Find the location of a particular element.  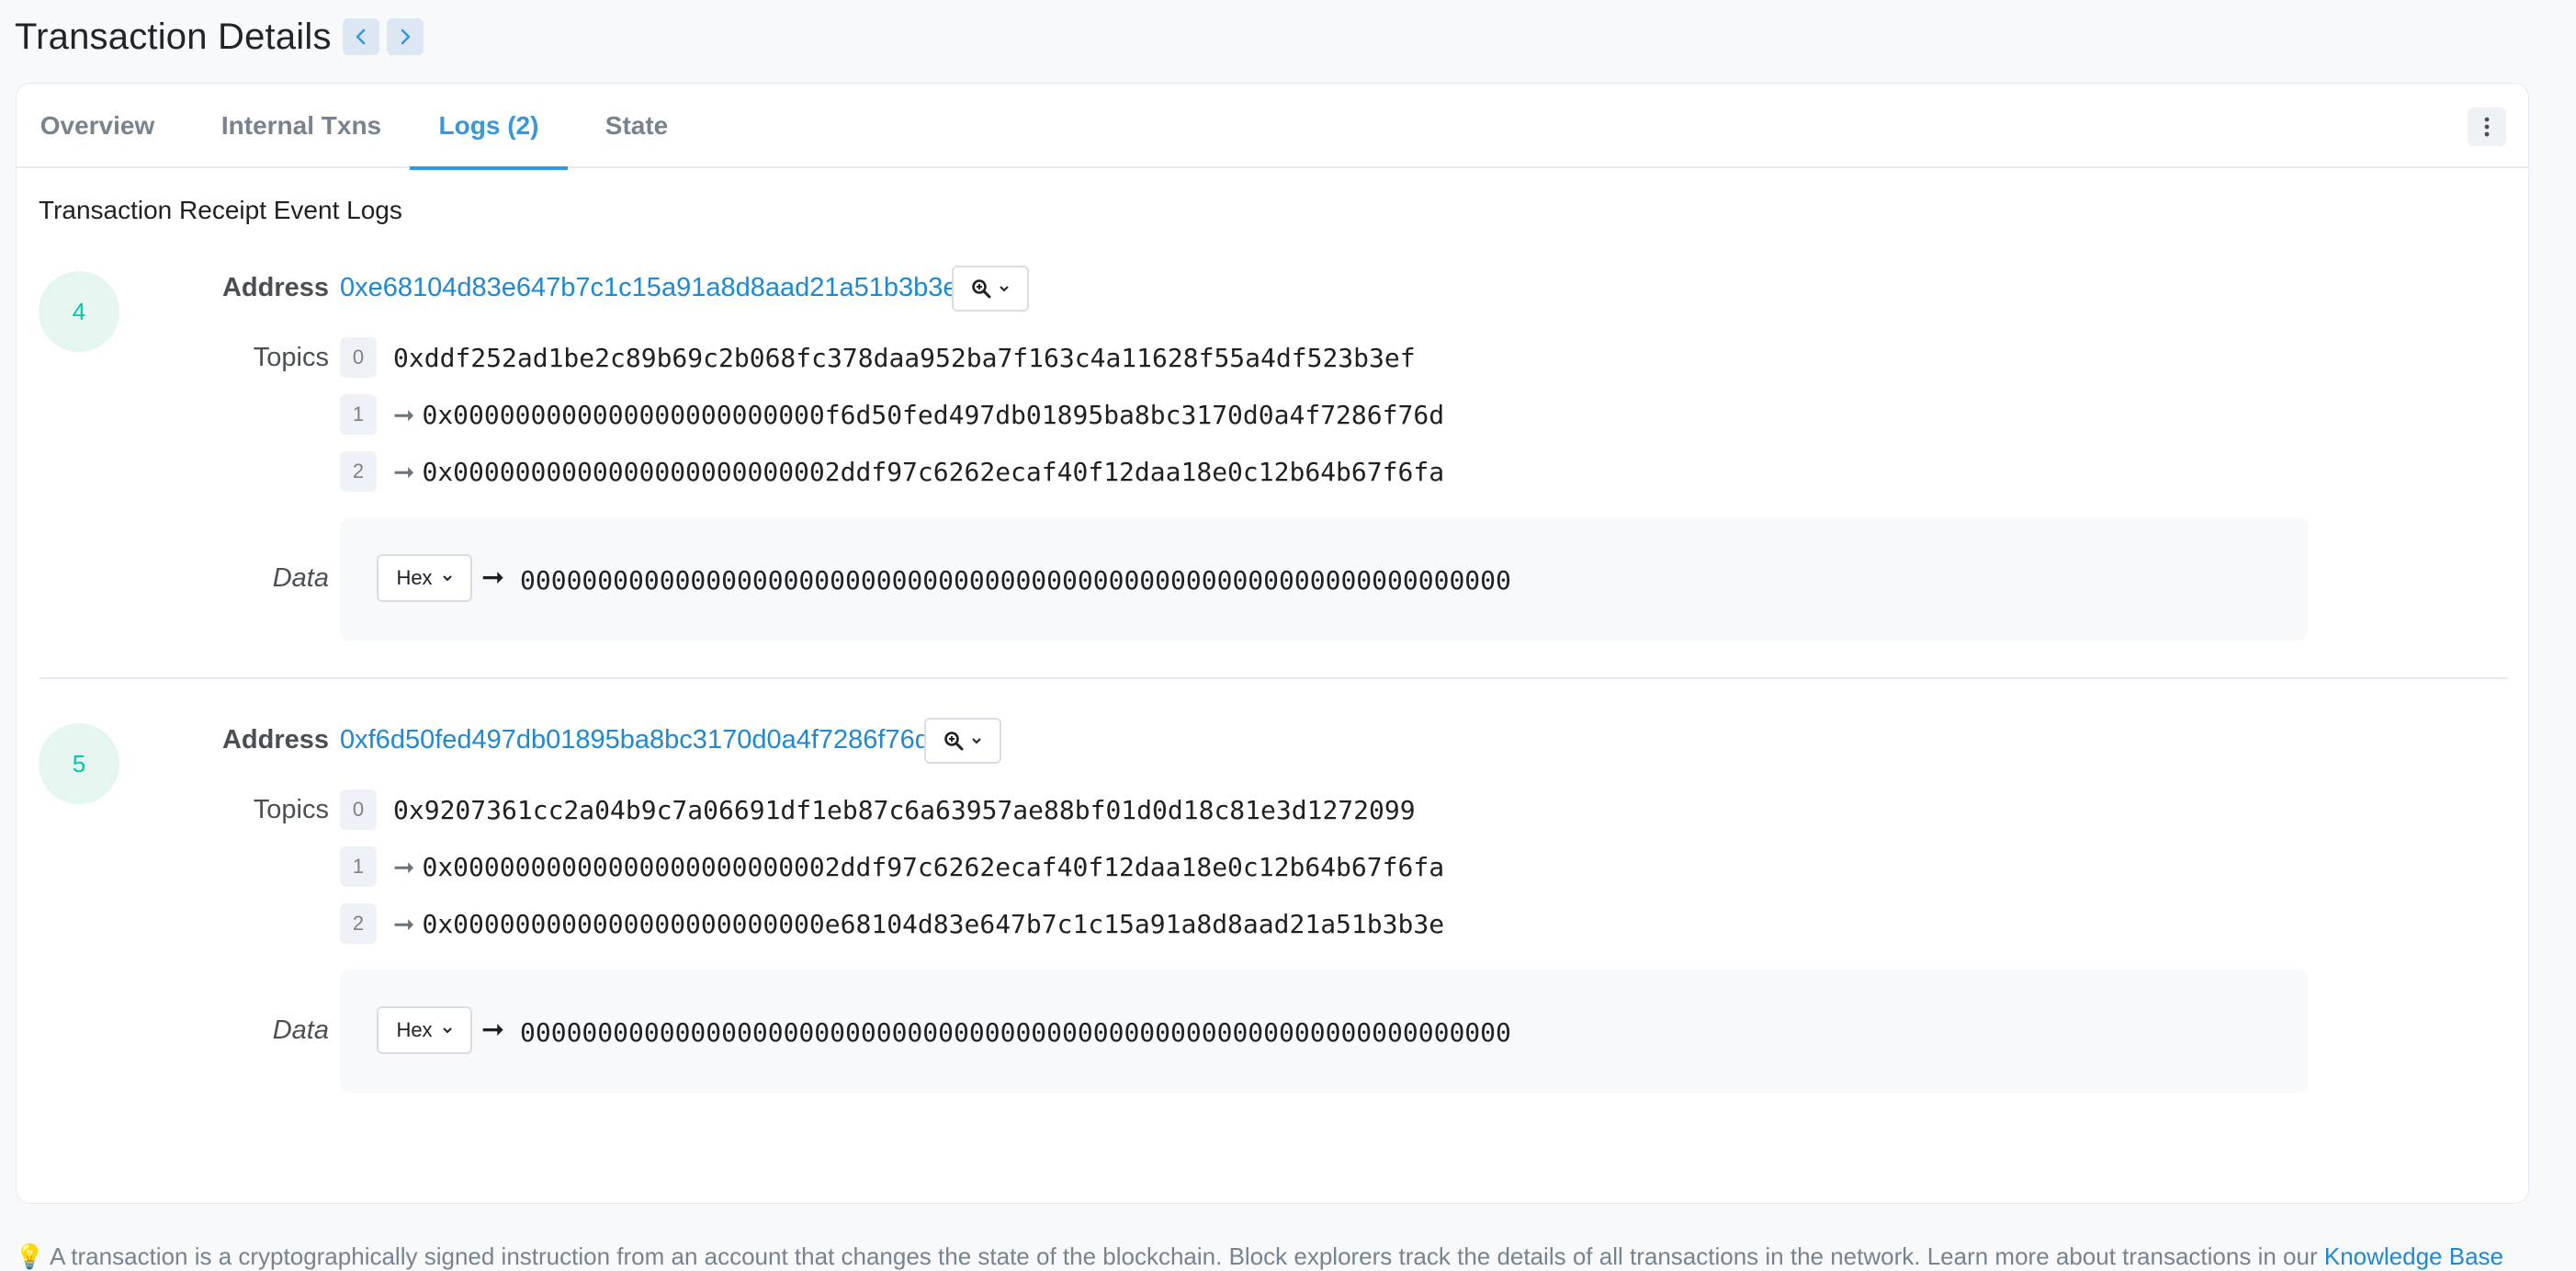

tab-logs: Logs (2) is located at coordinates (489, 127).